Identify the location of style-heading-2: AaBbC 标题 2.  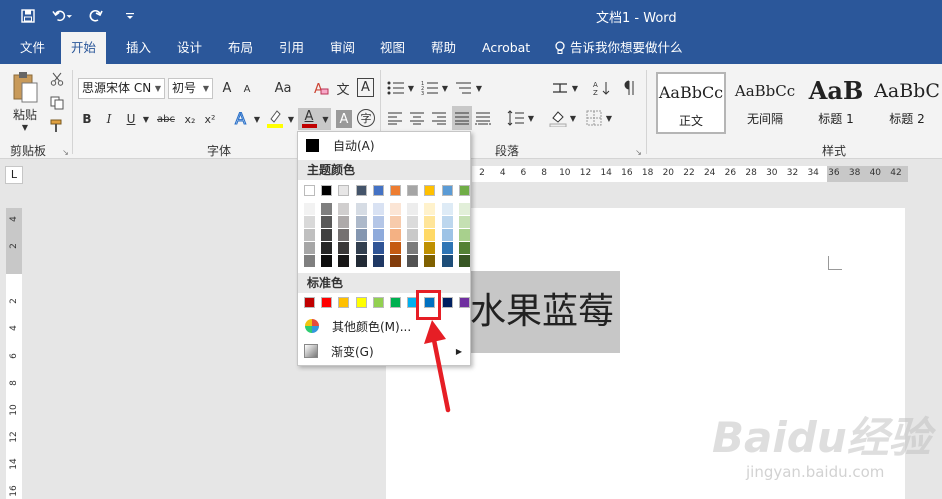
(907, 103).